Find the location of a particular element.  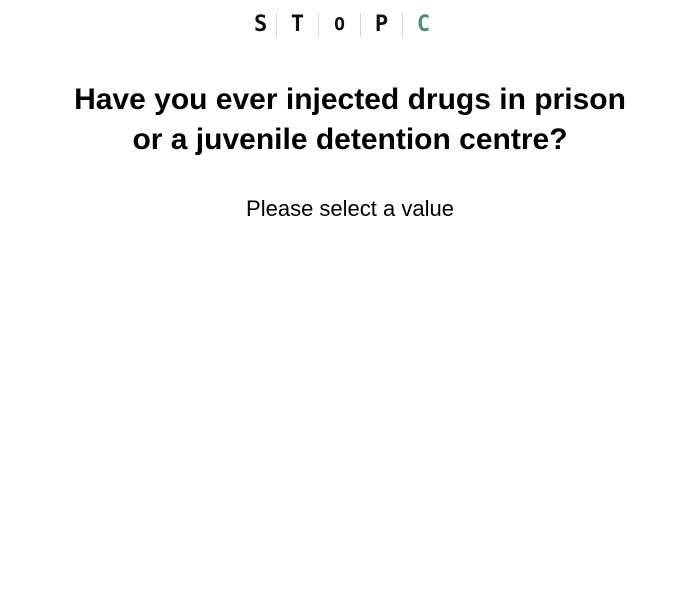

stopc-logo: S T O P C is located at coordinates (349, 25).